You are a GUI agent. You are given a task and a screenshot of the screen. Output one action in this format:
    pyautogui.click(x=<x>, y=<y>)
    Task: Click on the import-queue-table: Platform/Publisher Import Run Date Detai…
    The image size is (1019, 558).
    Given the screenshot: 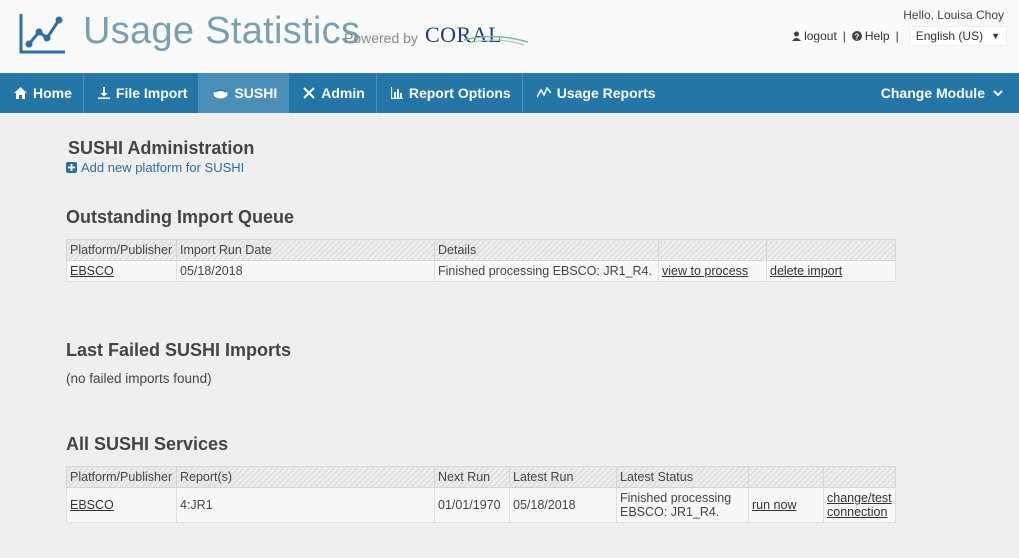 What is the action you would take?
    pyautogui.click(x=481, y=260)
    